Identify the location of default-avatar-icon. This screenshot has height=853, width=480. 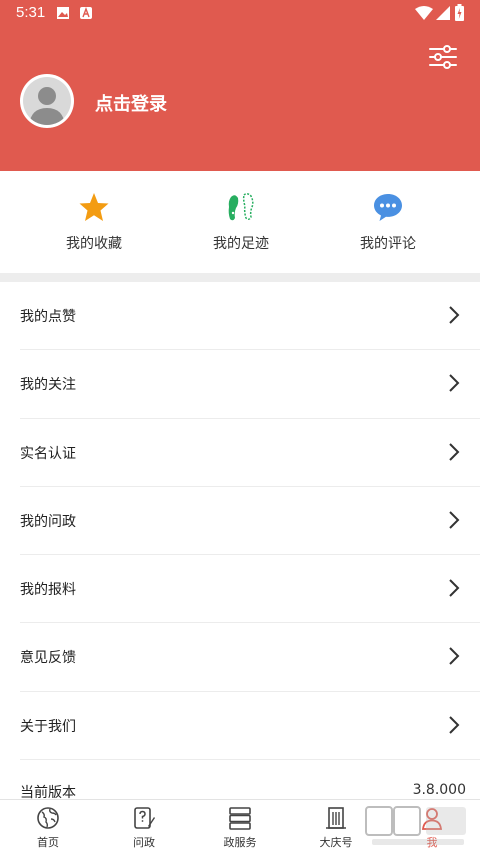
(47, 106).